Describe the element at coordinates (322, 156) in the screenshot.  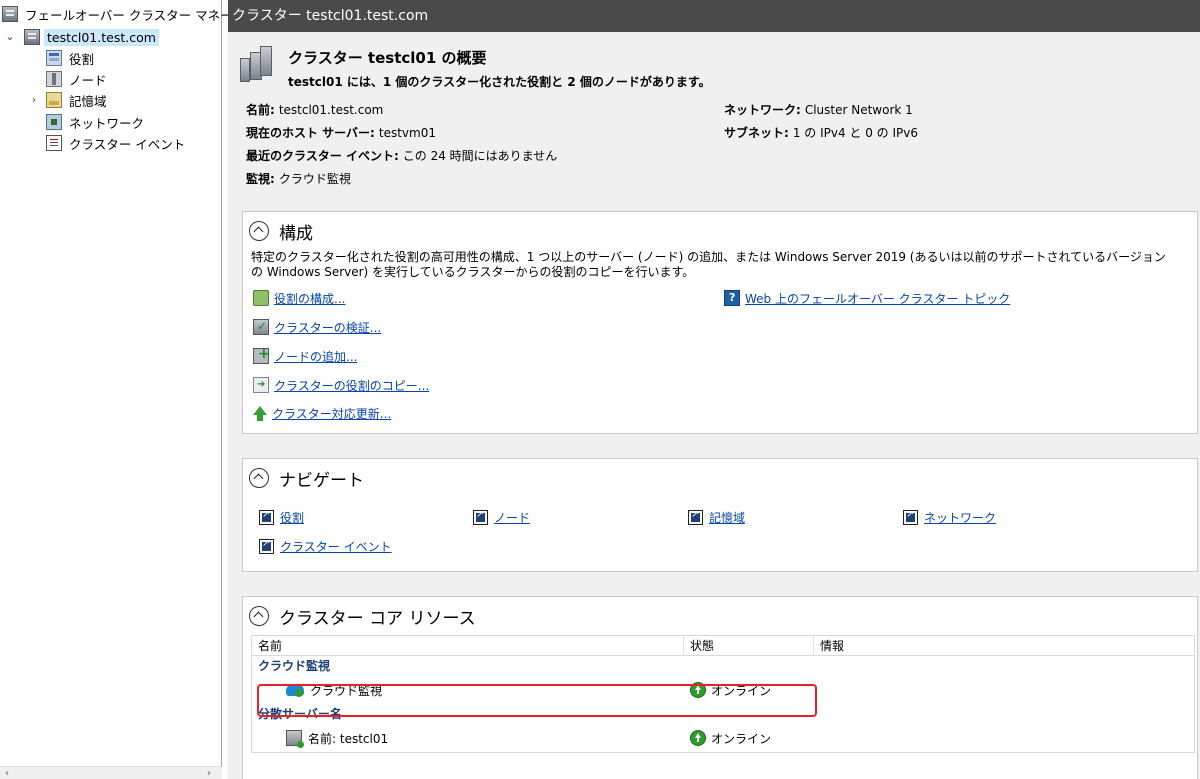
I see `prop-key: 最近のクラスター イベント:` at that location.